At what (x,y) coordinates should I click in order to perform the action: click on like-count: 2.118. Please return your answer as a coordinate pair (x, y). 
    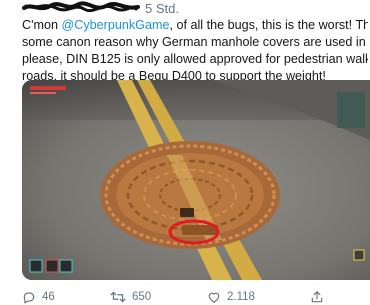
    Looking at the image, I should click on (241, 297).